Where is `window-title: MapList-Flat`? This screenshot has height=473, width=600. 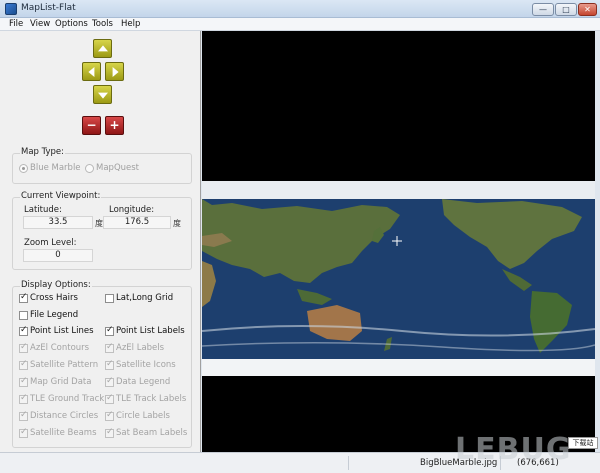 window-title: MapList-Flat is located at coordinates (48, 8).